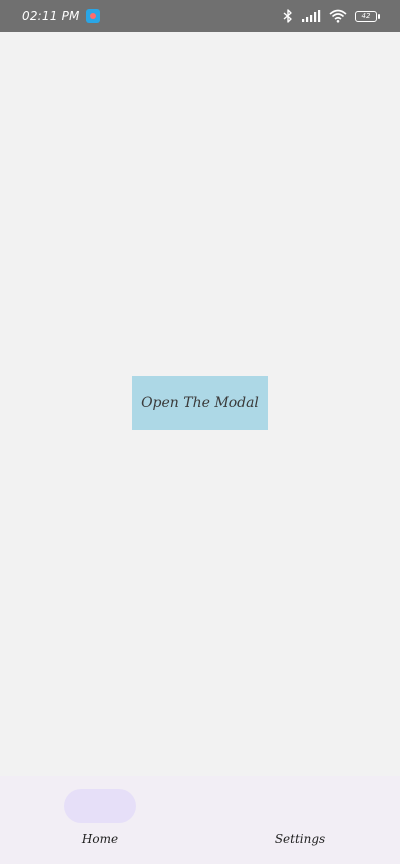 The height and width of the screenshot is (864, 400). I want to click on wifi-icon, so click(338, 16).